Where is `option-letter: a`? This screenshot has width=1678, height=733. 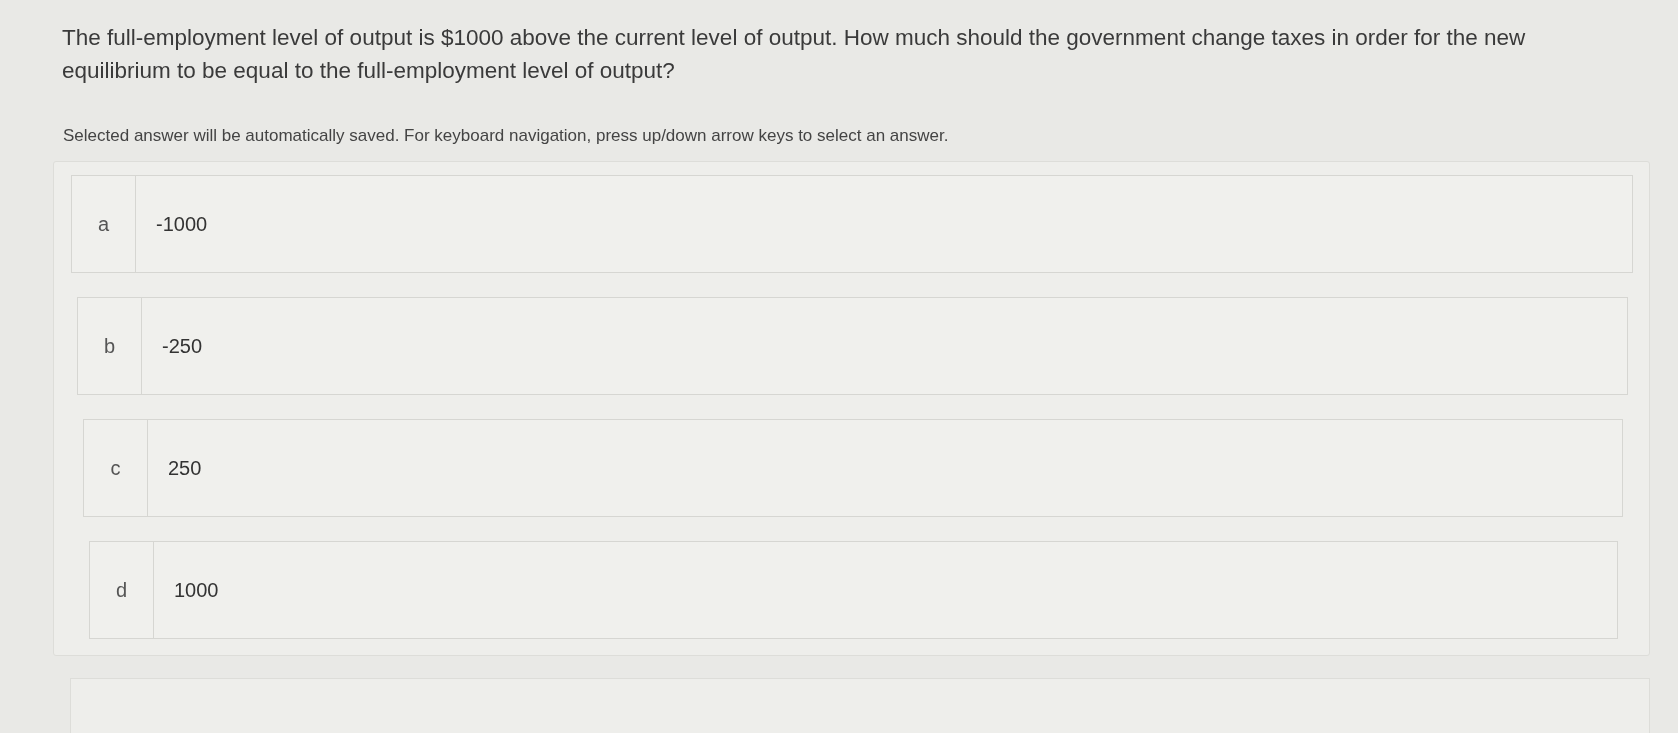 option-letter: a is located at coordinates (103, 224).